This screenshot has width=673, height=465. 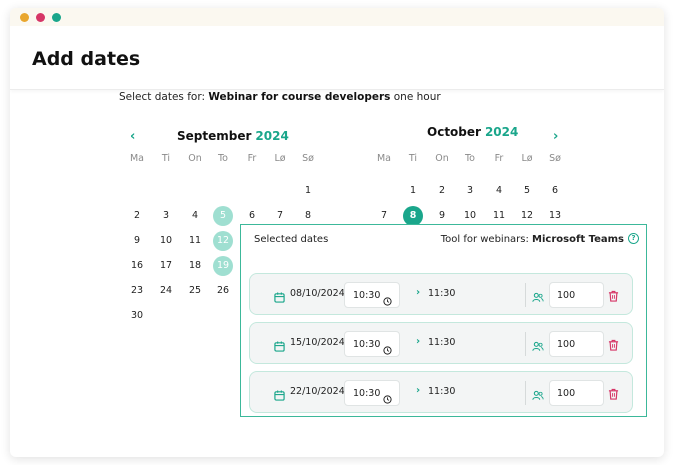 What do you see at coordinates (317, 293) in the screenshot?
I see `row-date: 08/10/2024` at bounding box center [317, 293].